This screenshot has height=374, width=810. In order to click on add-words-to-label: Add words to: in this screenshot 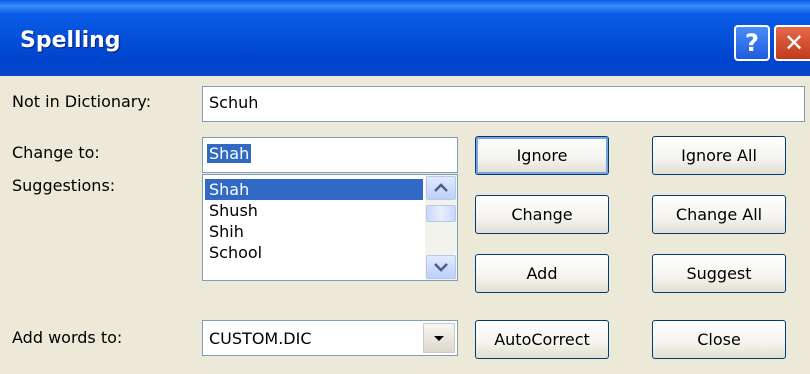, I will do `click(67, 337)`.